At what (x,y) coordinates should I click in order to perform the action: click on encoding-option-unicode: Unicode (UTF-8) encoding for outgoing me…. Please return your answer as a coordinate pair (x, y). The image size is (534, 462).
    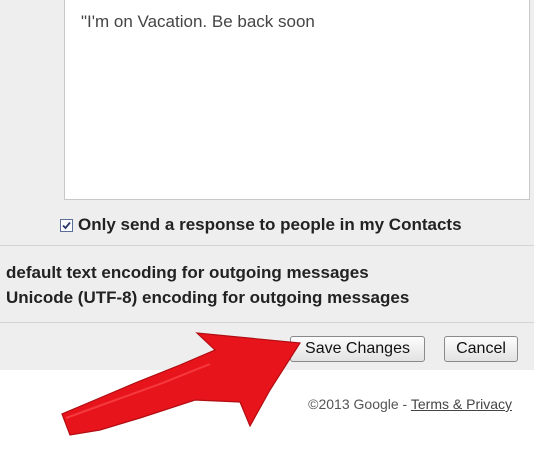
    Looking at the image, I should click on (207, 298).